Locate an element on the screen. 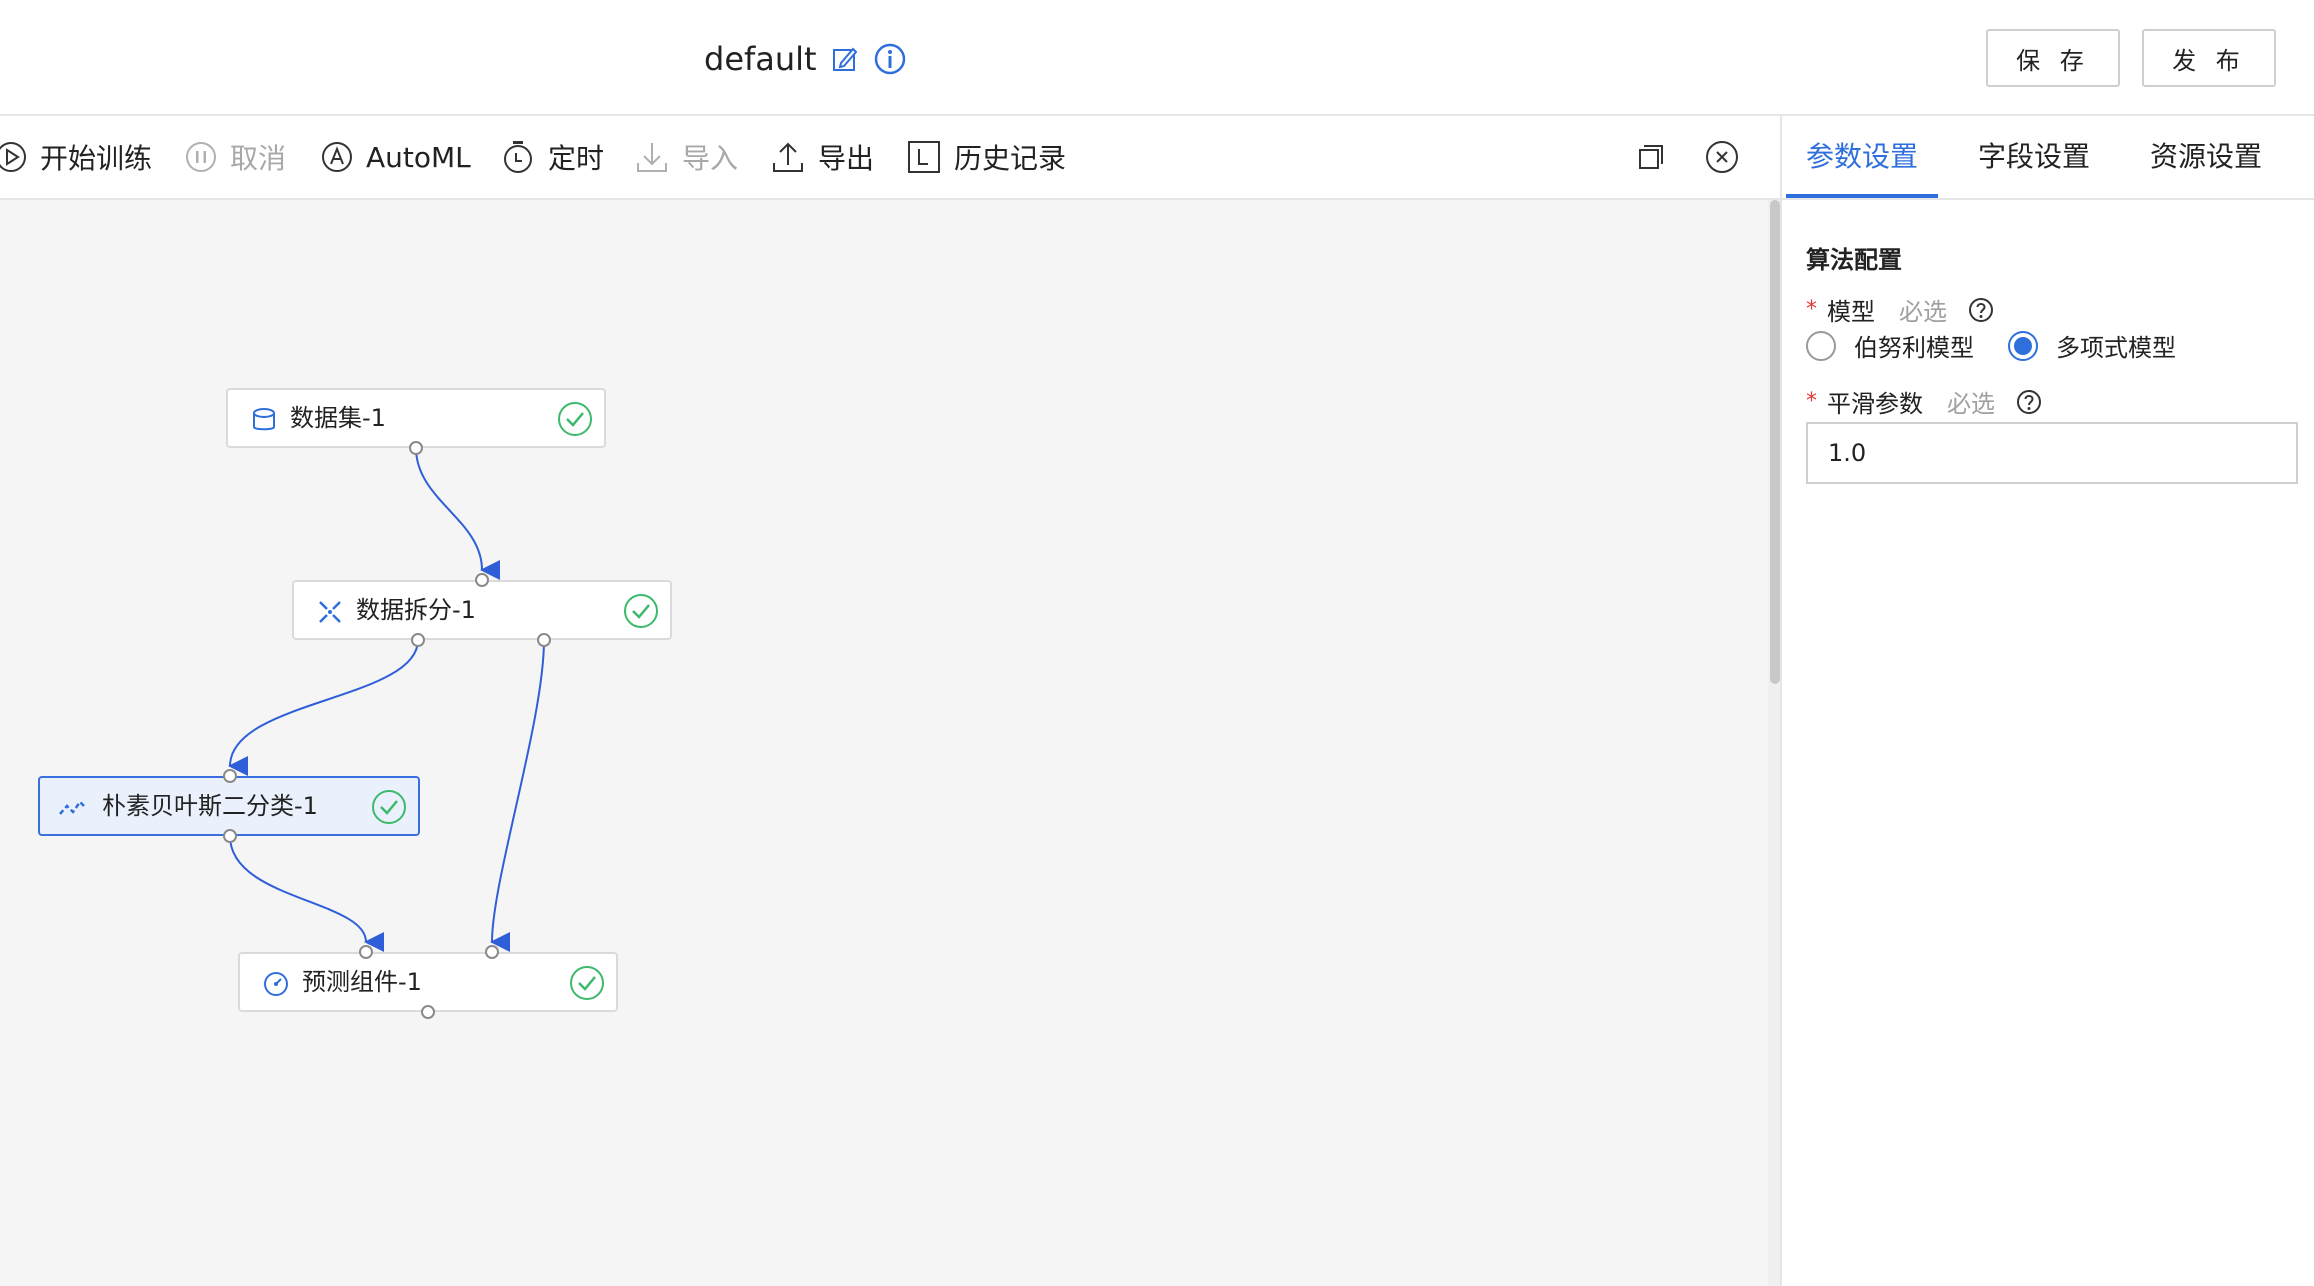 This screenshot has width=2314, height=1286. node-label: 朴素贝叶斯二分类-1 is located at coordinates (210, 806).